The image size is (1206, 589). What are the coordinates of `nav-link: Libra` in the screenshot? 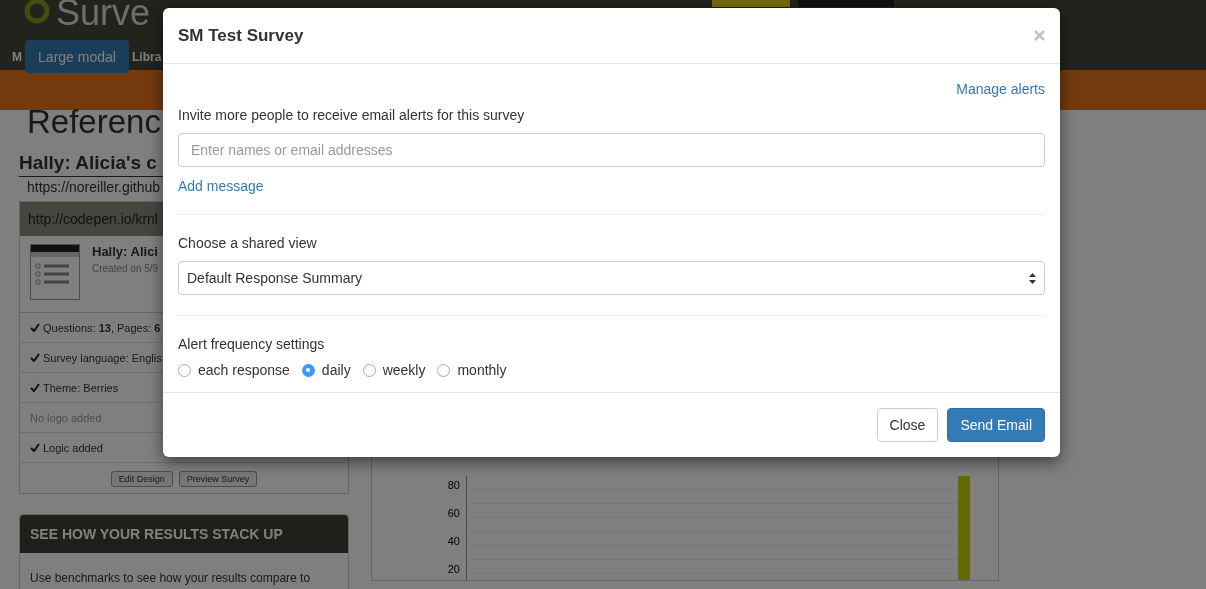 It's located at (147, 56).